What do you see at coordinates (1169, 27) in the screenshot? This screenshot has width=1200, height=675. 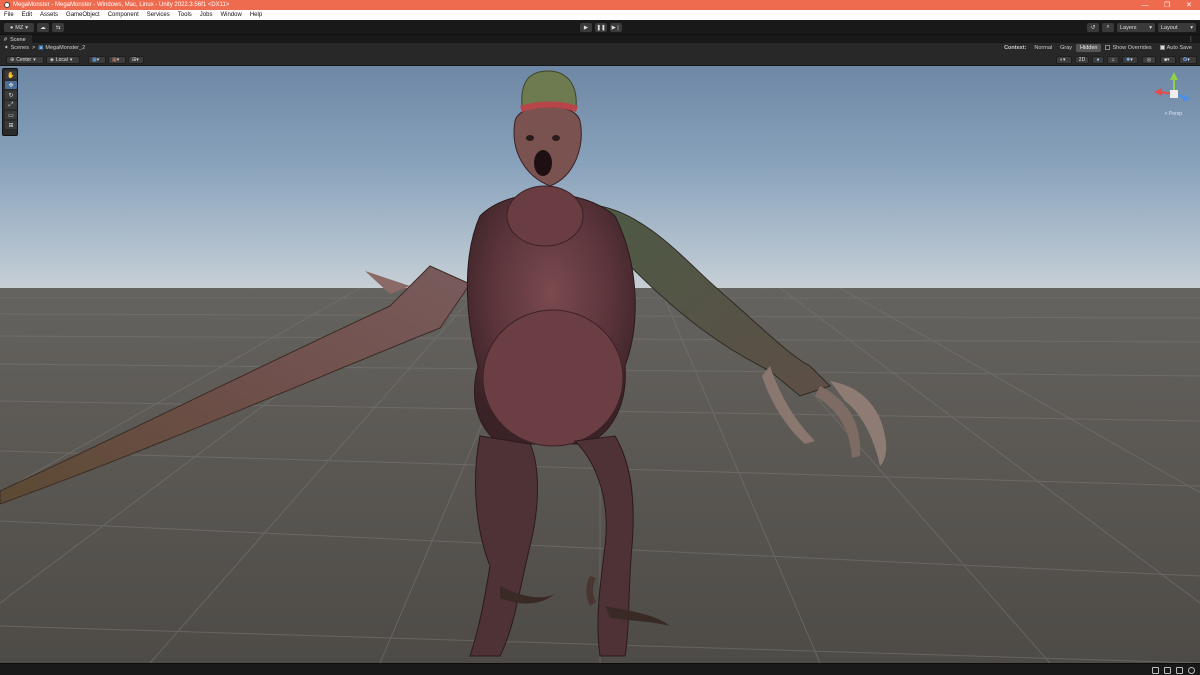 I see `layout-label: Layout` at bounding box center [1169, 27].